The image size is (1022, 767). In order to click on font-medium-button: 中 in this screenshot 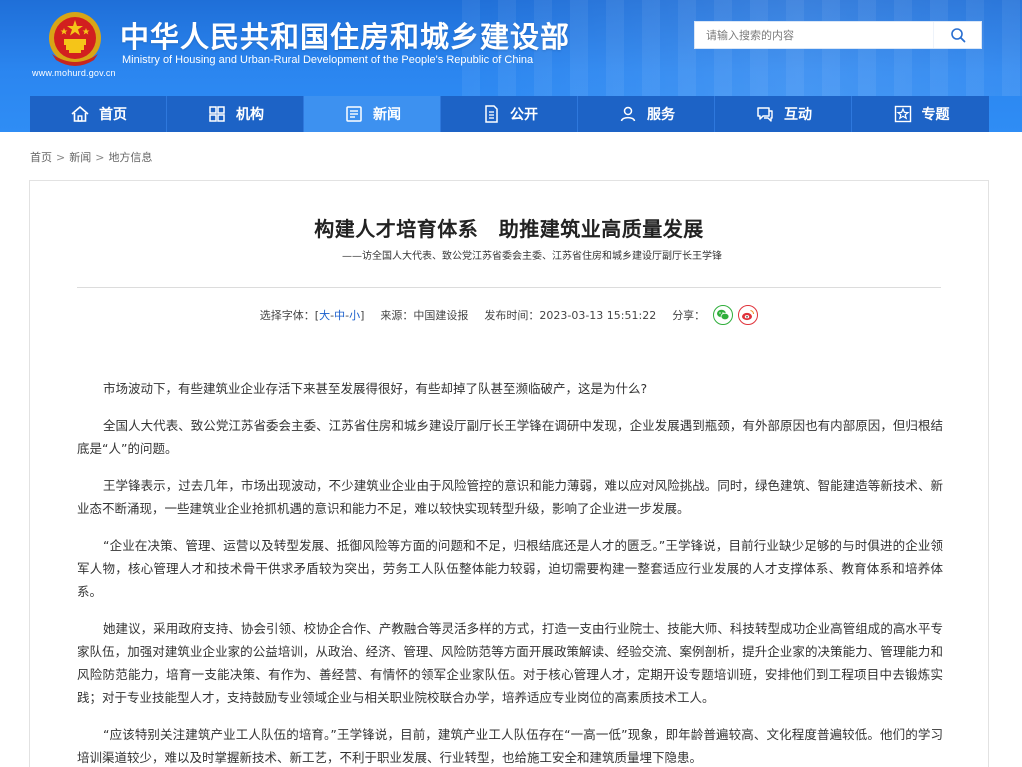, I will do `click(339, 315)`.